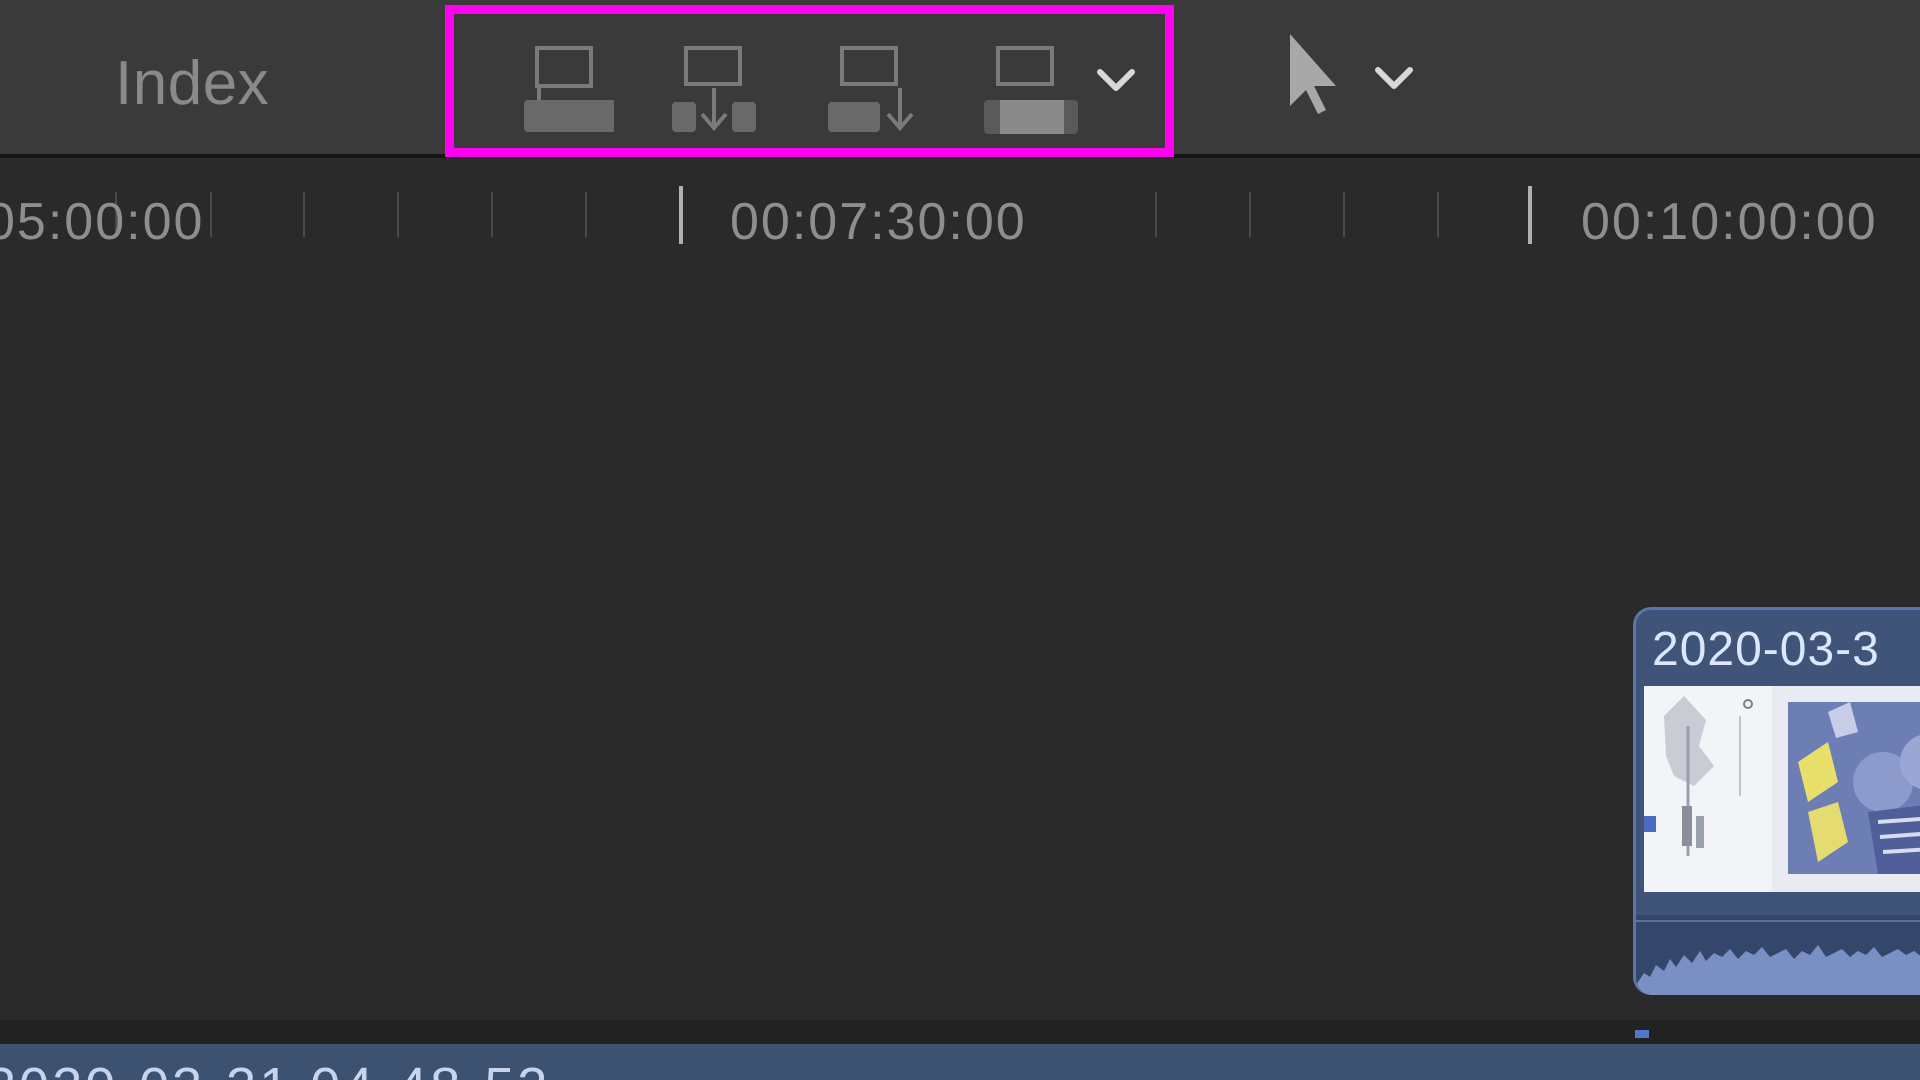 The height and width of the screenshot is (1080, 1920). Describe the element at coordinates (960, 1032) in the screenshot. I see `timeline-index-strip` at that location.